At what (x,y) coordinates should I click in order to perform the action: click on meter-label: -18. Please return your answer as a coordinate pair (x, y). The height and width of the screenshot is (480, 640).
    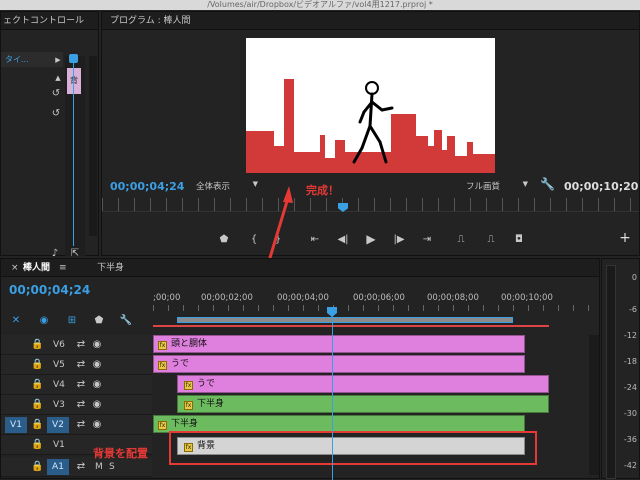
    Looking at the image, I should click on (630, 361).